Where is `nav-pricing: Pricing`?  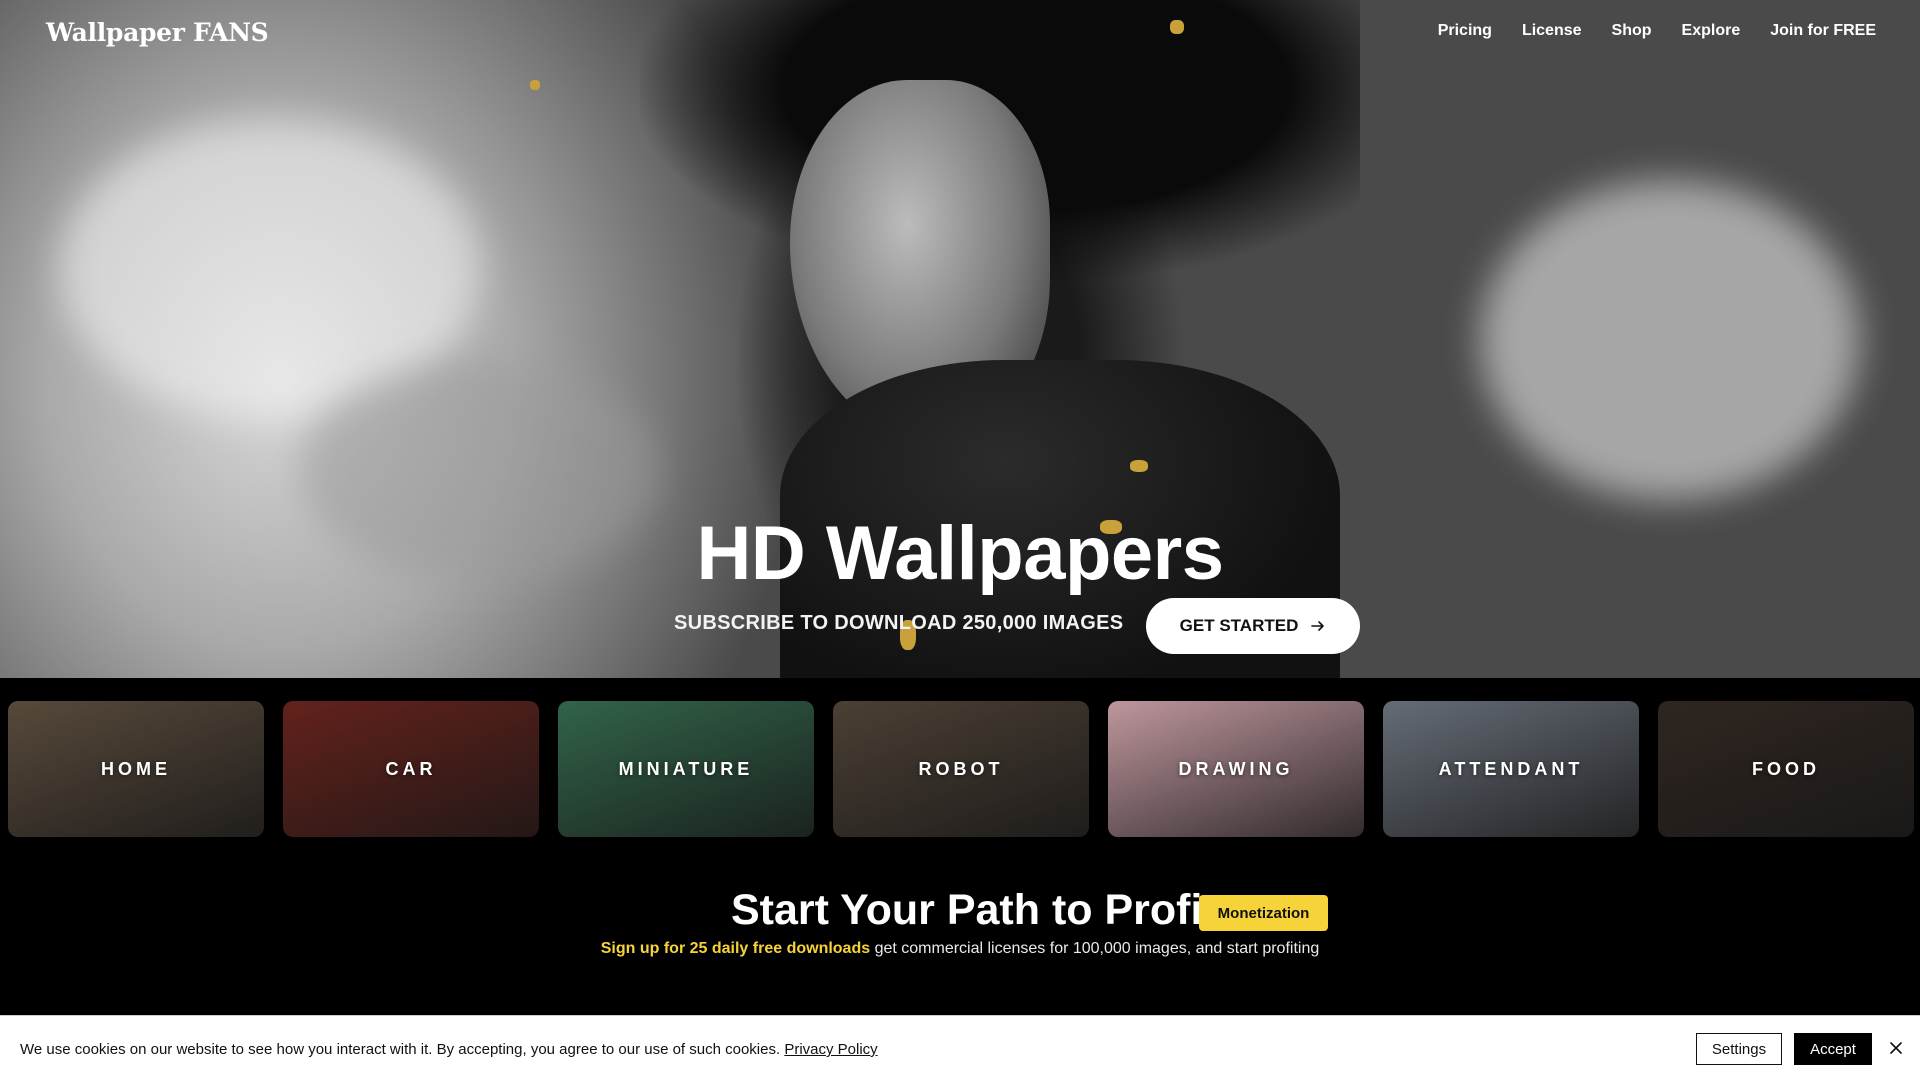
nav-pricing: Pricing is located at coordinates (1465, 31).